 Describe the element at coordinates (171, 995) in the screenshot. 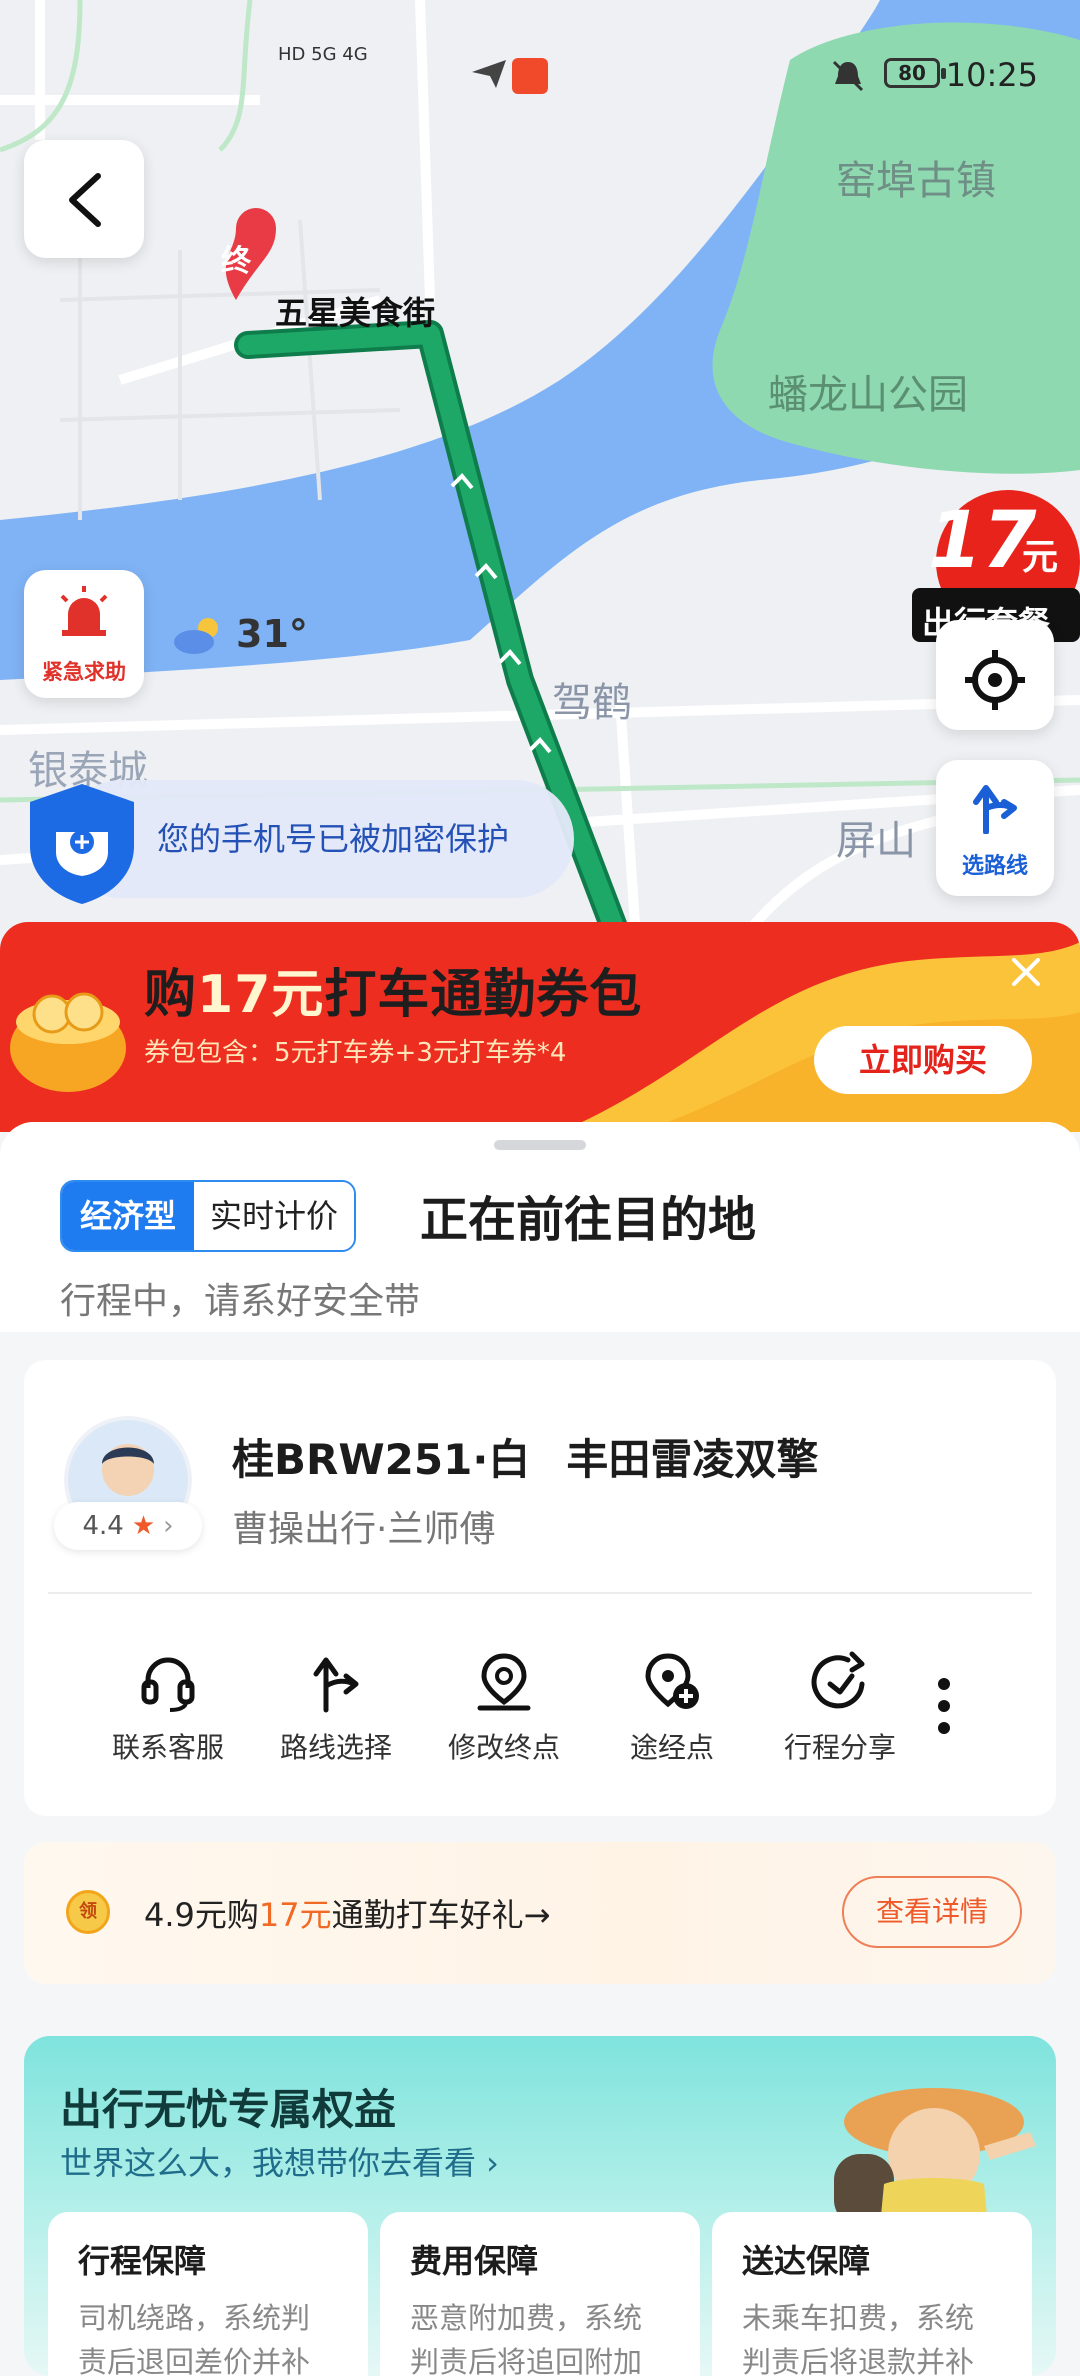

I see `banner-title-prefix: 购` at that location.